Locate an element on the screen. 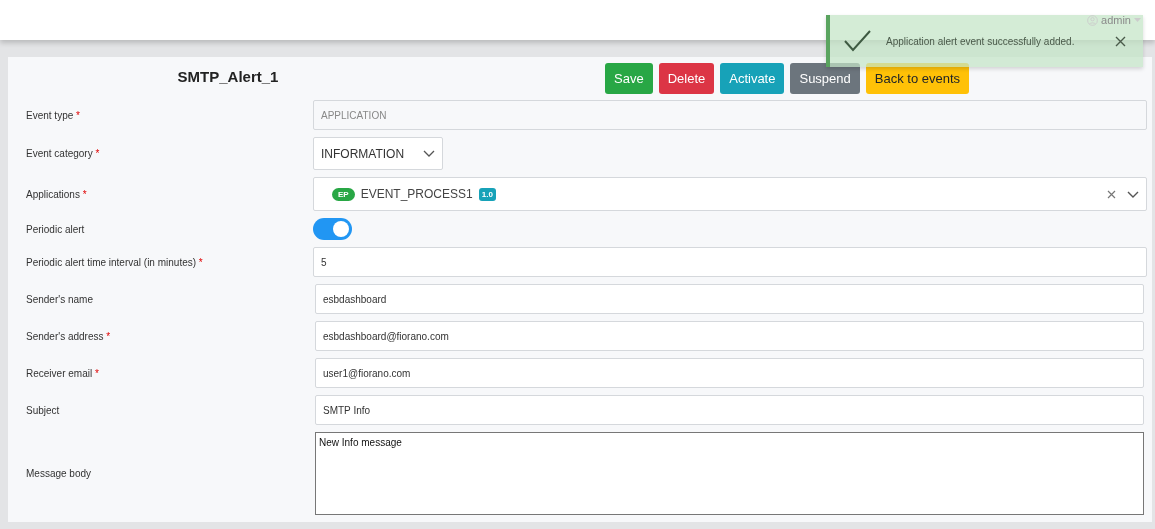  application-name: EVENT_PROCESS1 is located at coordinates (416, 194).